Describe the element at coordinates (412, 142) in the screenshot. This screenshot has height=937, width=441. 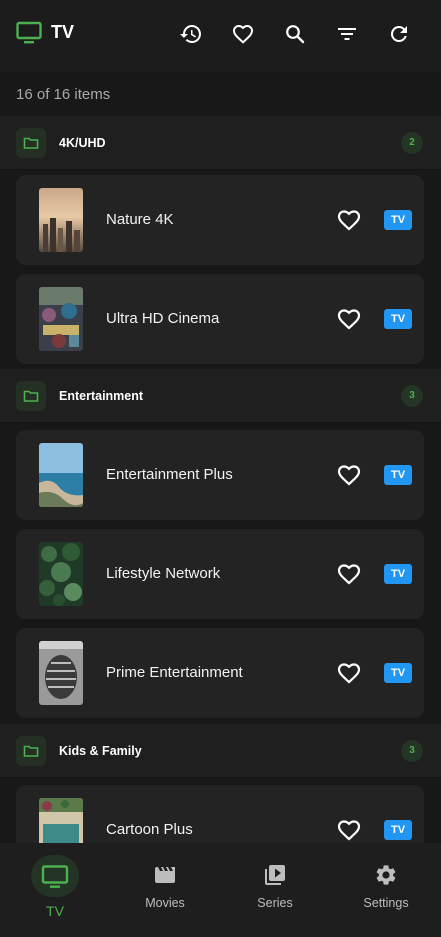
I see `category-count-badge: 2` at that location.